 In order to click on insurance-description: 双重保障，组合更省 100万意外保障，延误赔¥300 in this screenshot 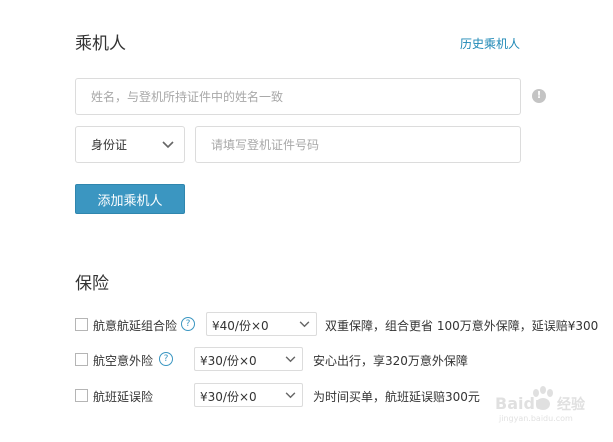, I will do `click(462, 326)`.